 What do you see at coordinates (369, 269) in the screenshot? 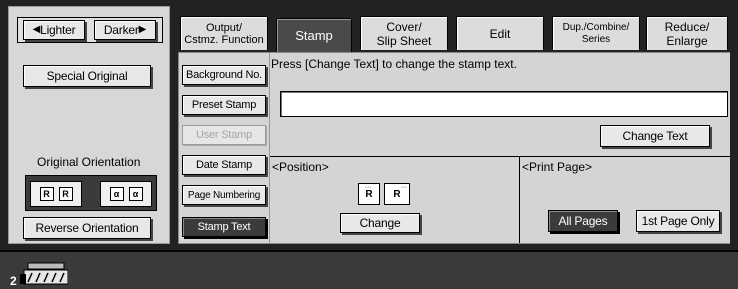
I see `status-bar: 2` at bounding box center [369, 269].